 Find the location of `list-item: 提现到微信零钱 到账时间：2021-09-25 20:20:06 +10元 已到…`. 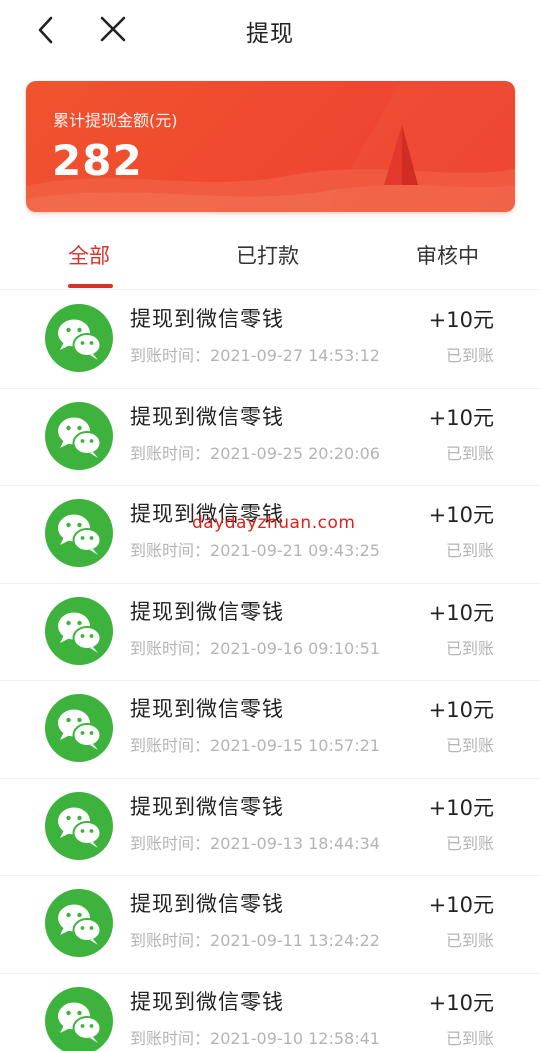

list-item: 提现到微信零钱 到账时间：2021-09-25 20:20:06 +10元 已到… is located at coordinates (270, 437).